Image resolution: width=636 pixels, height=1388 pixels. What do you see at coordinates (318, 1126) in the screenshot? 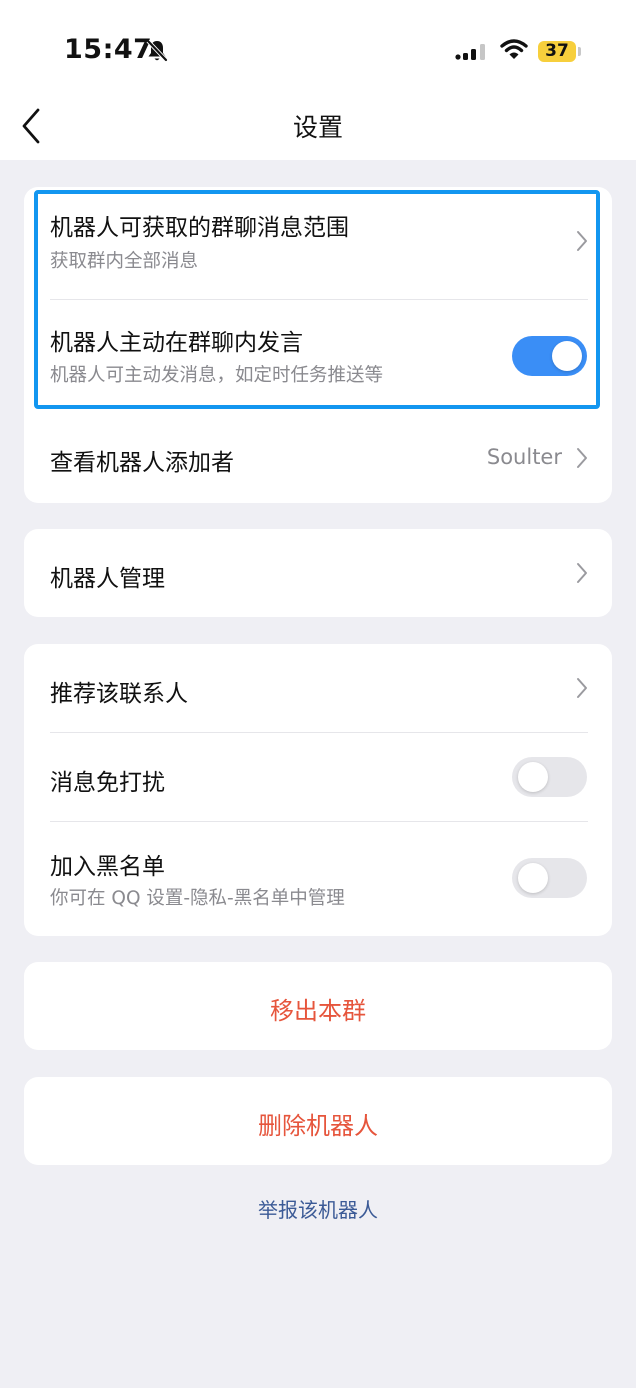
I see `delete-bot-label: 删除机器人` at bounding box center [318, 1126].